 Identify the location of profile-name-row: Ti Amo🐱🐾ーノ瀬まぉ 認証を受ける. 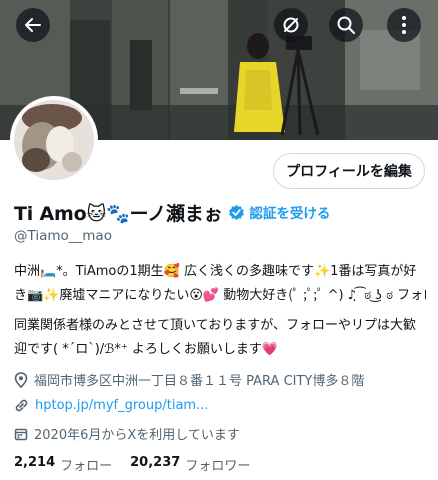
(172, 212).